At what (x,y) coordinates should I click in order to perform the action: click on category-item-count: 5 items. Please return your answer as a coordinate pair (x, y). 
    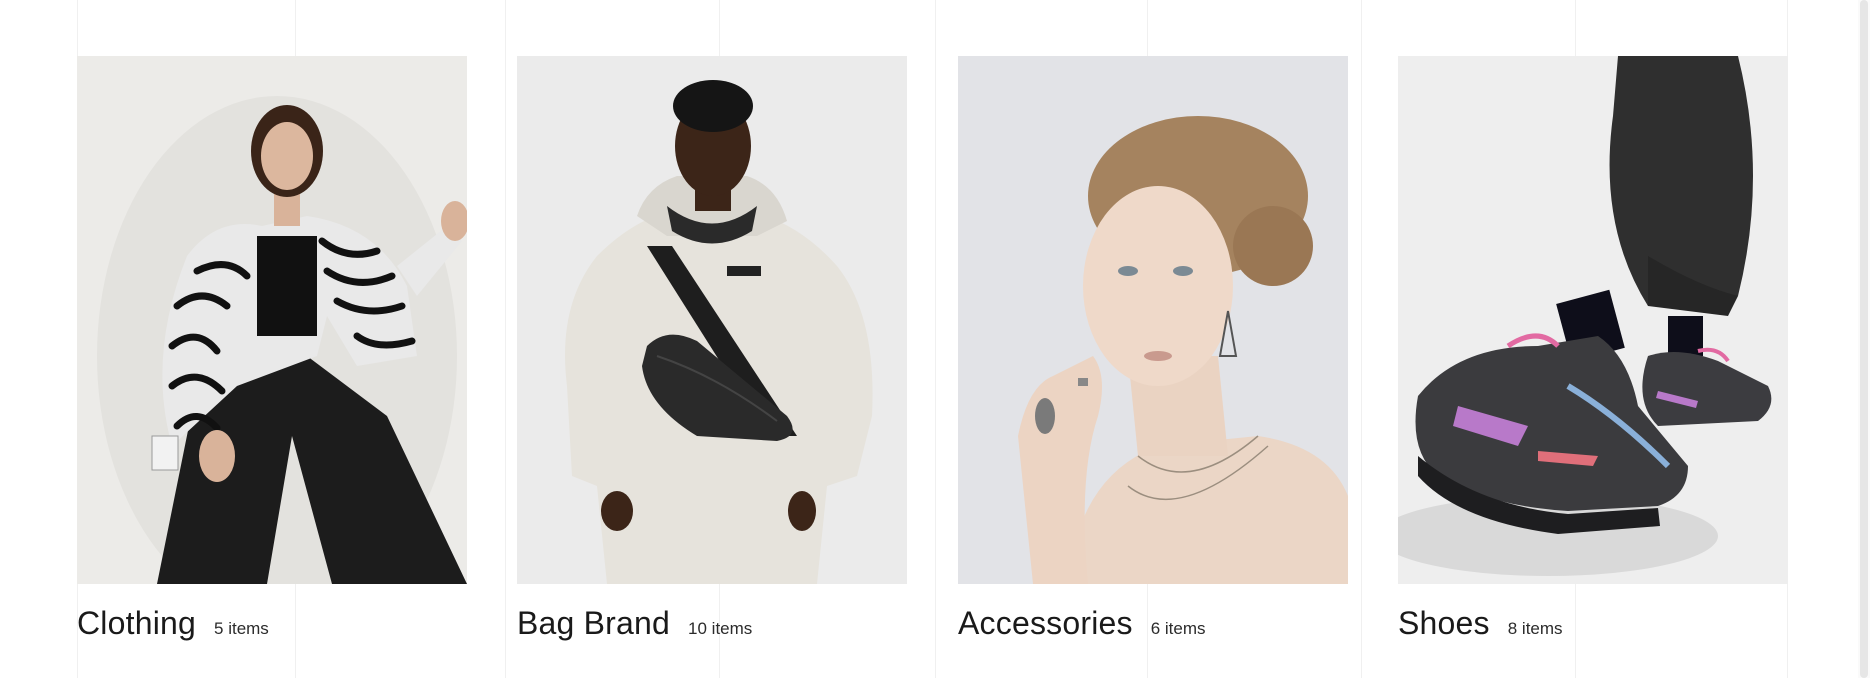
    Looking at the image, I should click on (241, 628).